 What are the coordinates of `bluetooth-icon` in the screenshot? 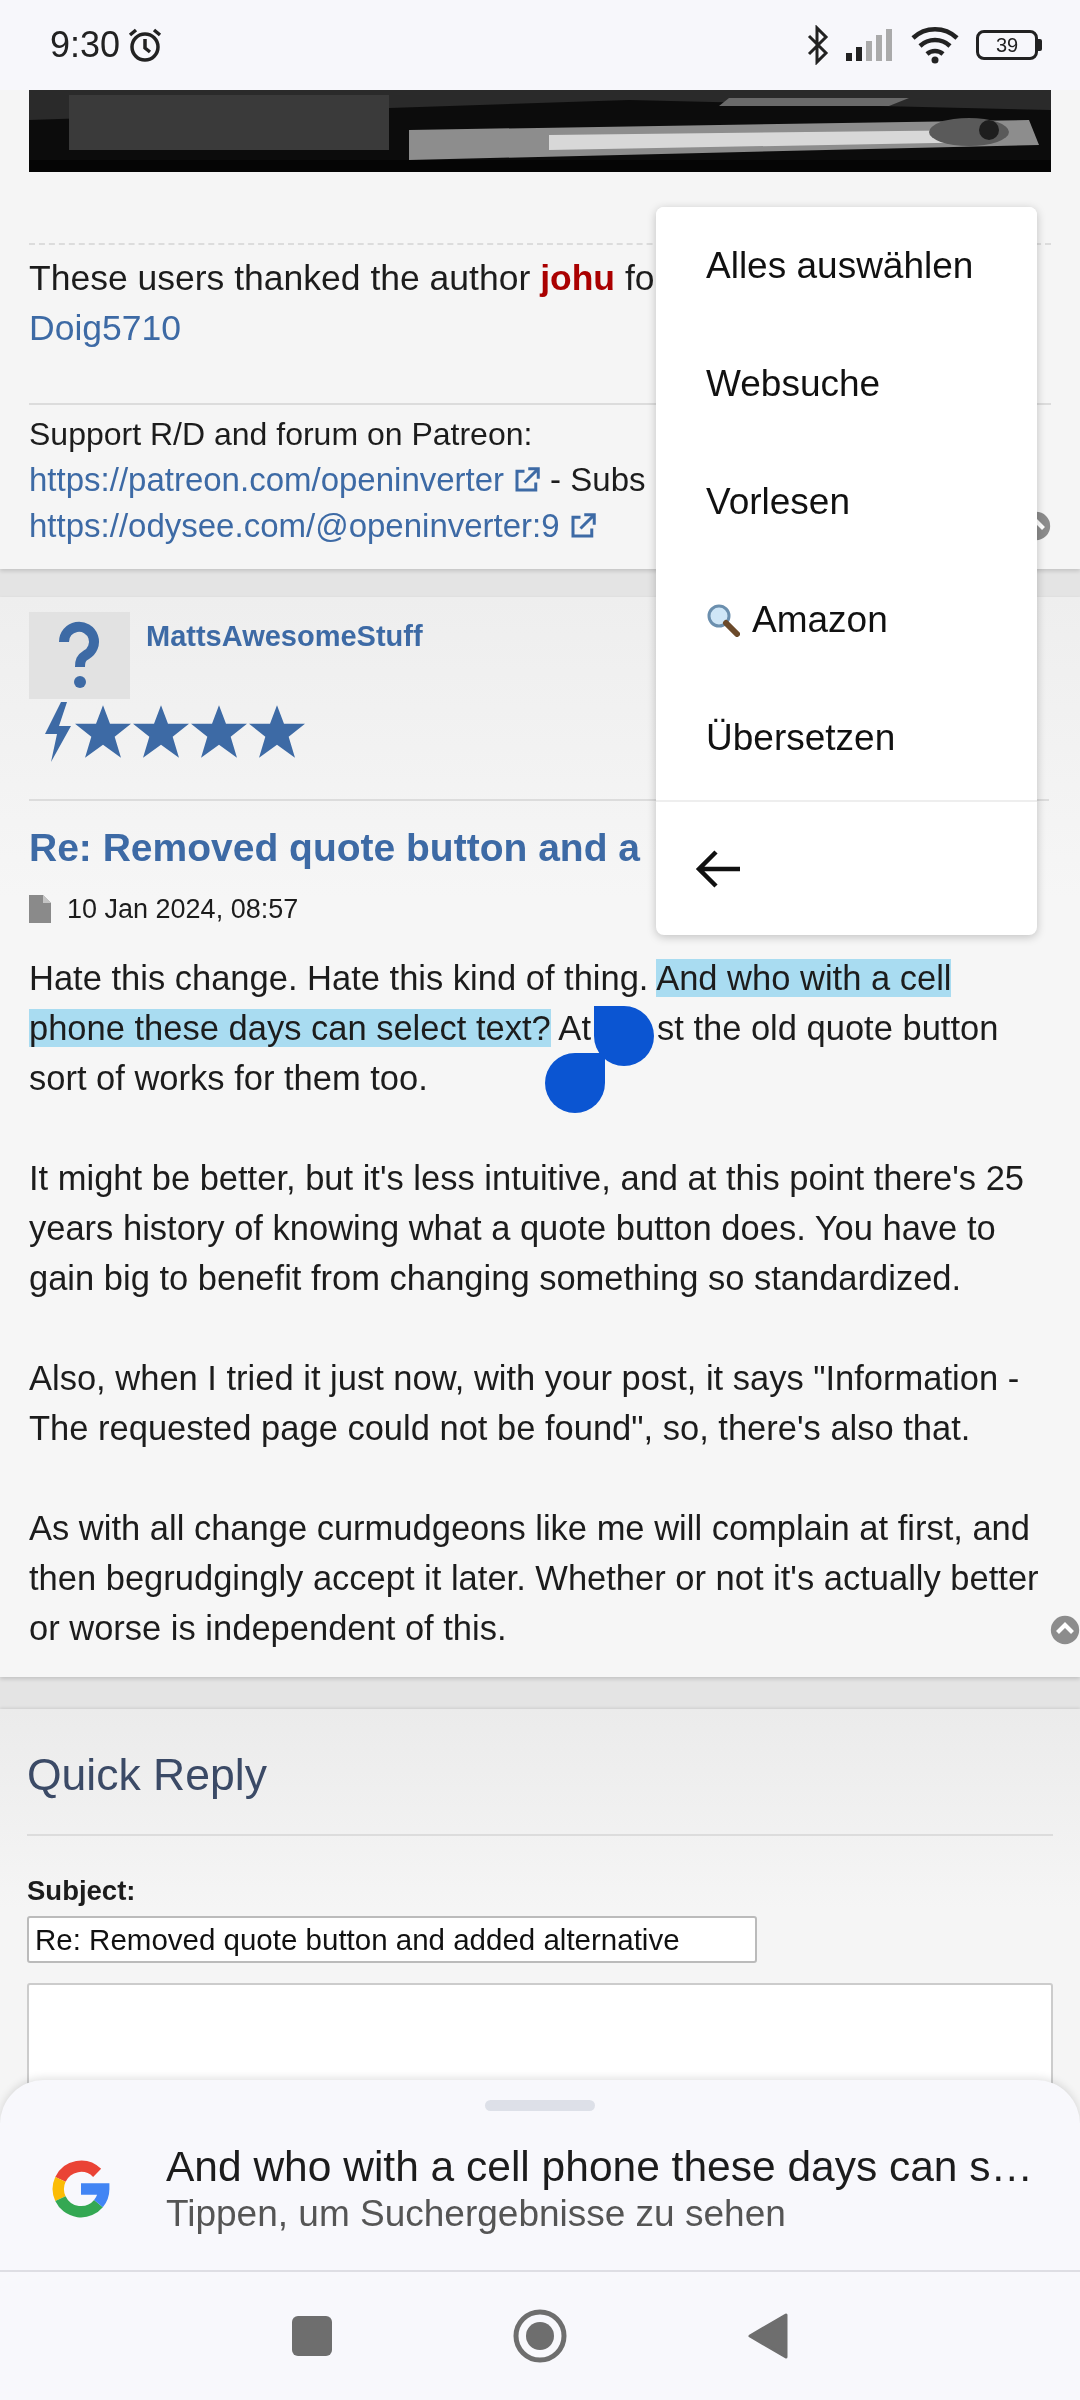 It's located at (818, 45).